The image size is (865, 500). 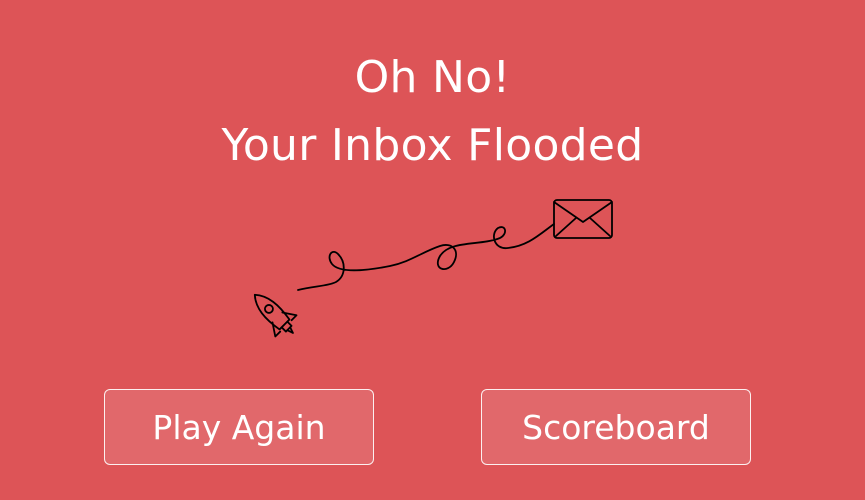 What do you see at coordinates (583, 219) in the screenshot?
I see `envelope-icon` at bounding box center [583, 219].